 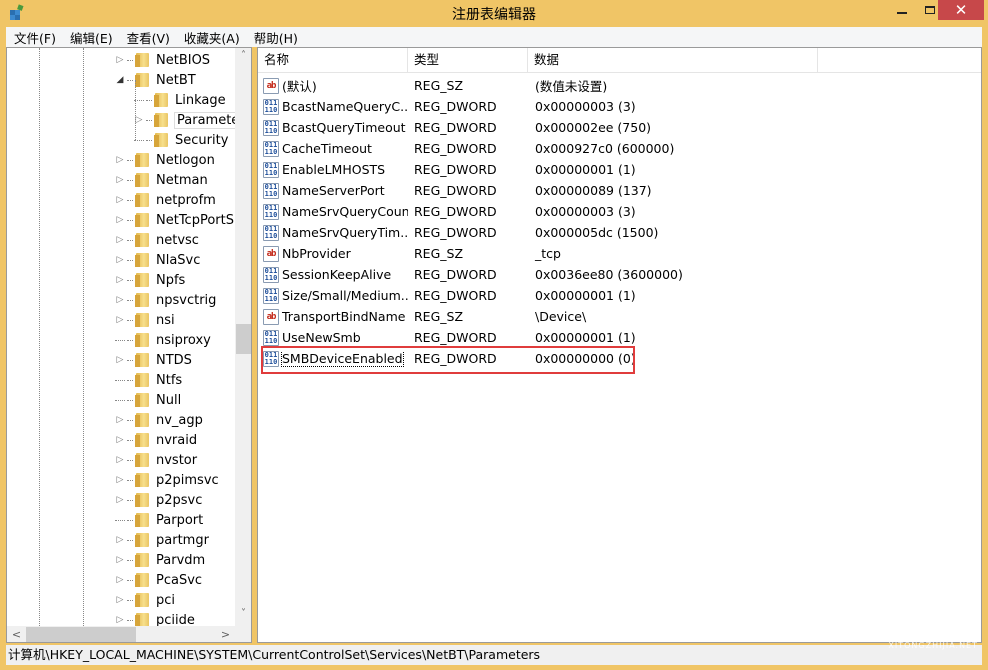 What do you see at coordinates (157, 240) in the screenshot?
I see `tree-item: ▷ netvsc` at bounding box center [157, 240].